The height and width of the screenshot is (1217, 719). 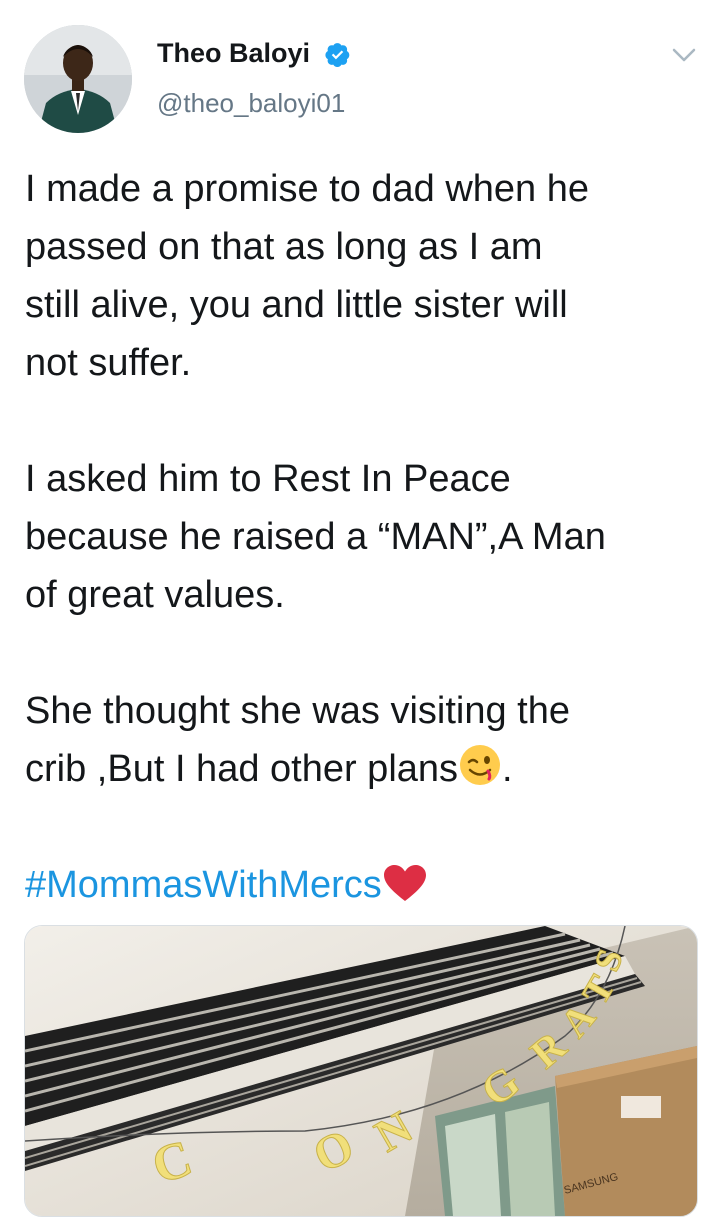 I want to click on tweet-line: She thought she was visiting the, so click(x=298, y=711).